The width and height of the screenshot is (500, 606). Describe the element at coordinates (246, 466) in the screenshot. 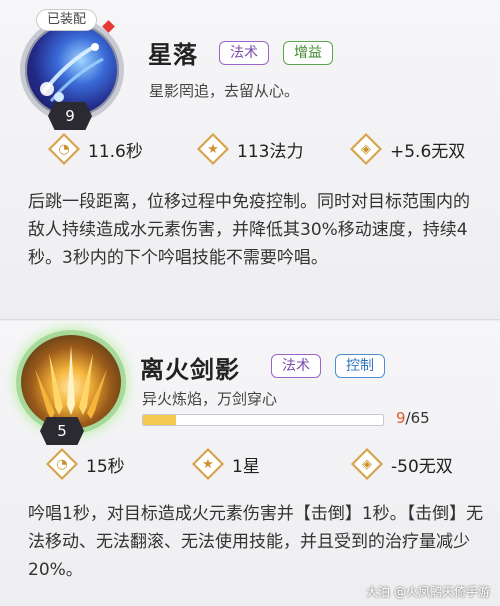

I see `stat-star-value: 1星` at that location.